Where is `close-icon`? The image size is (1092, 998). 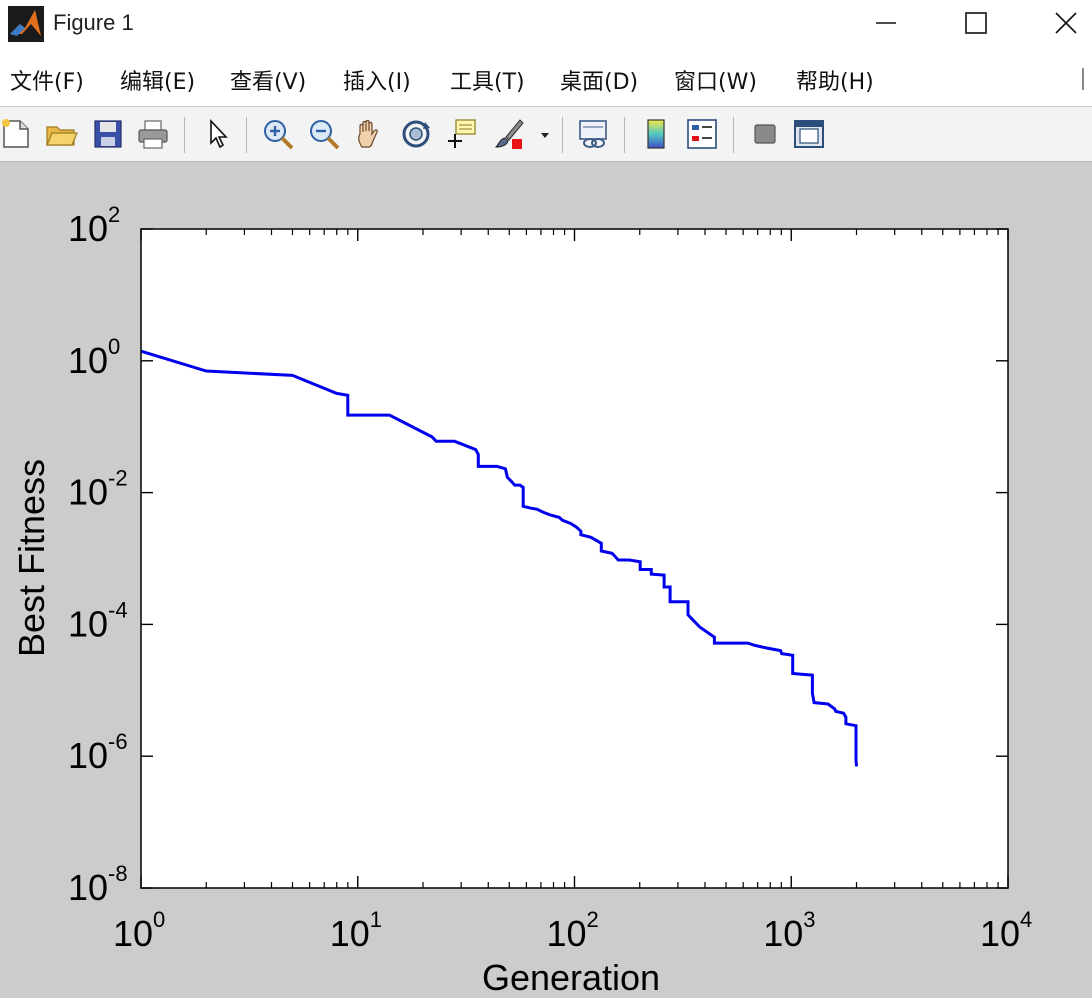
close-icon is located at coordinates (1066, 23).